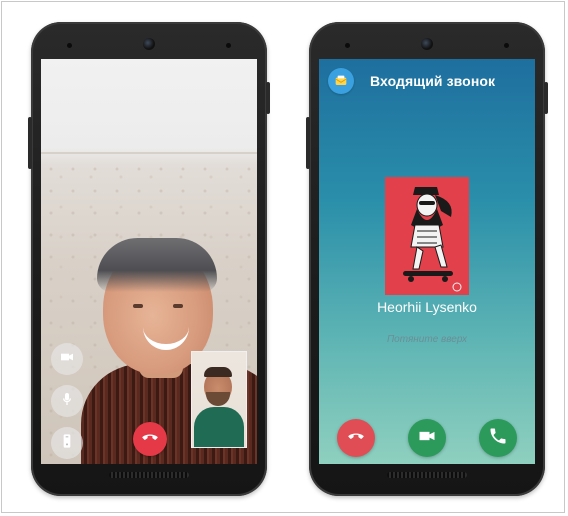  Describe the element at coordinates (433, 81) in the screenshot. I see `incoming-call-title: Входящий звонок` at that location.